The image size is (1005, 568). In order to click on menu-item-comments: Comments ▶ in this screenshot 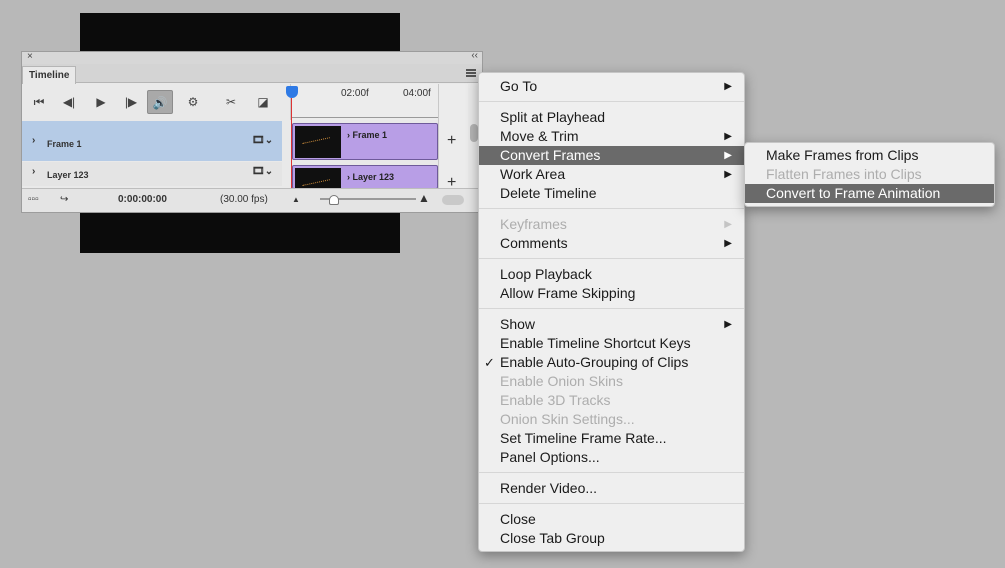, I will do `click(611, 243)`.